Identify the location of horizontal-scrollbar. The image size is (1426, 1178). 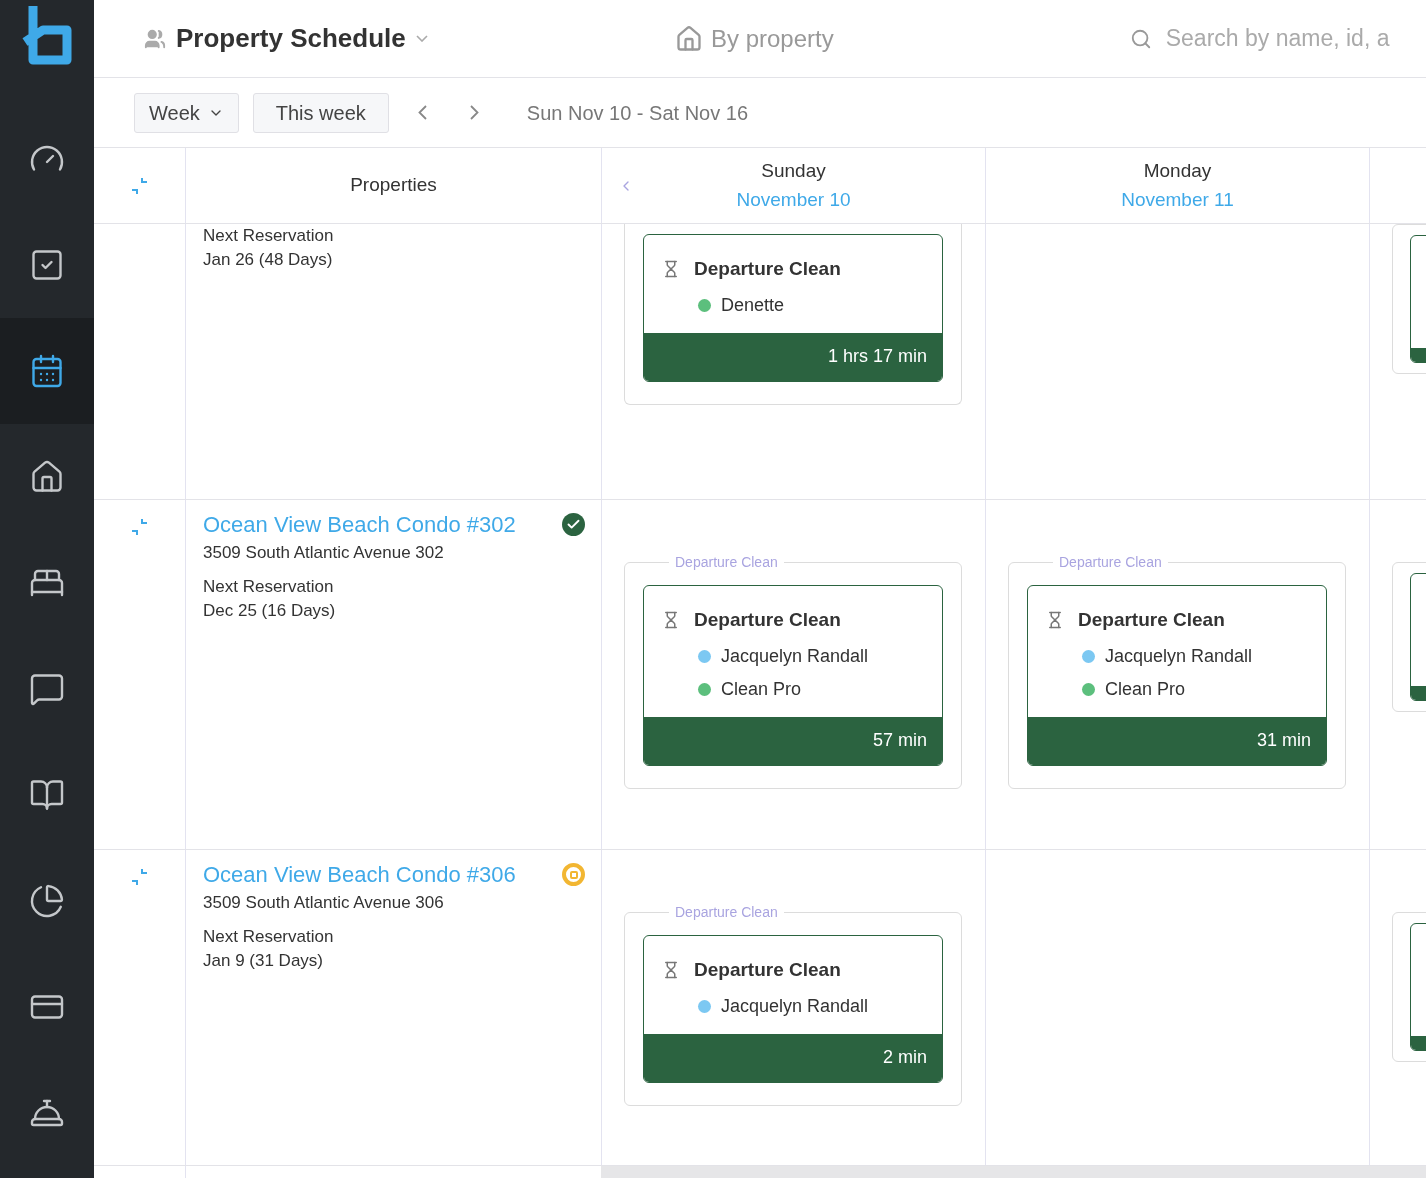
(1013, 1172).